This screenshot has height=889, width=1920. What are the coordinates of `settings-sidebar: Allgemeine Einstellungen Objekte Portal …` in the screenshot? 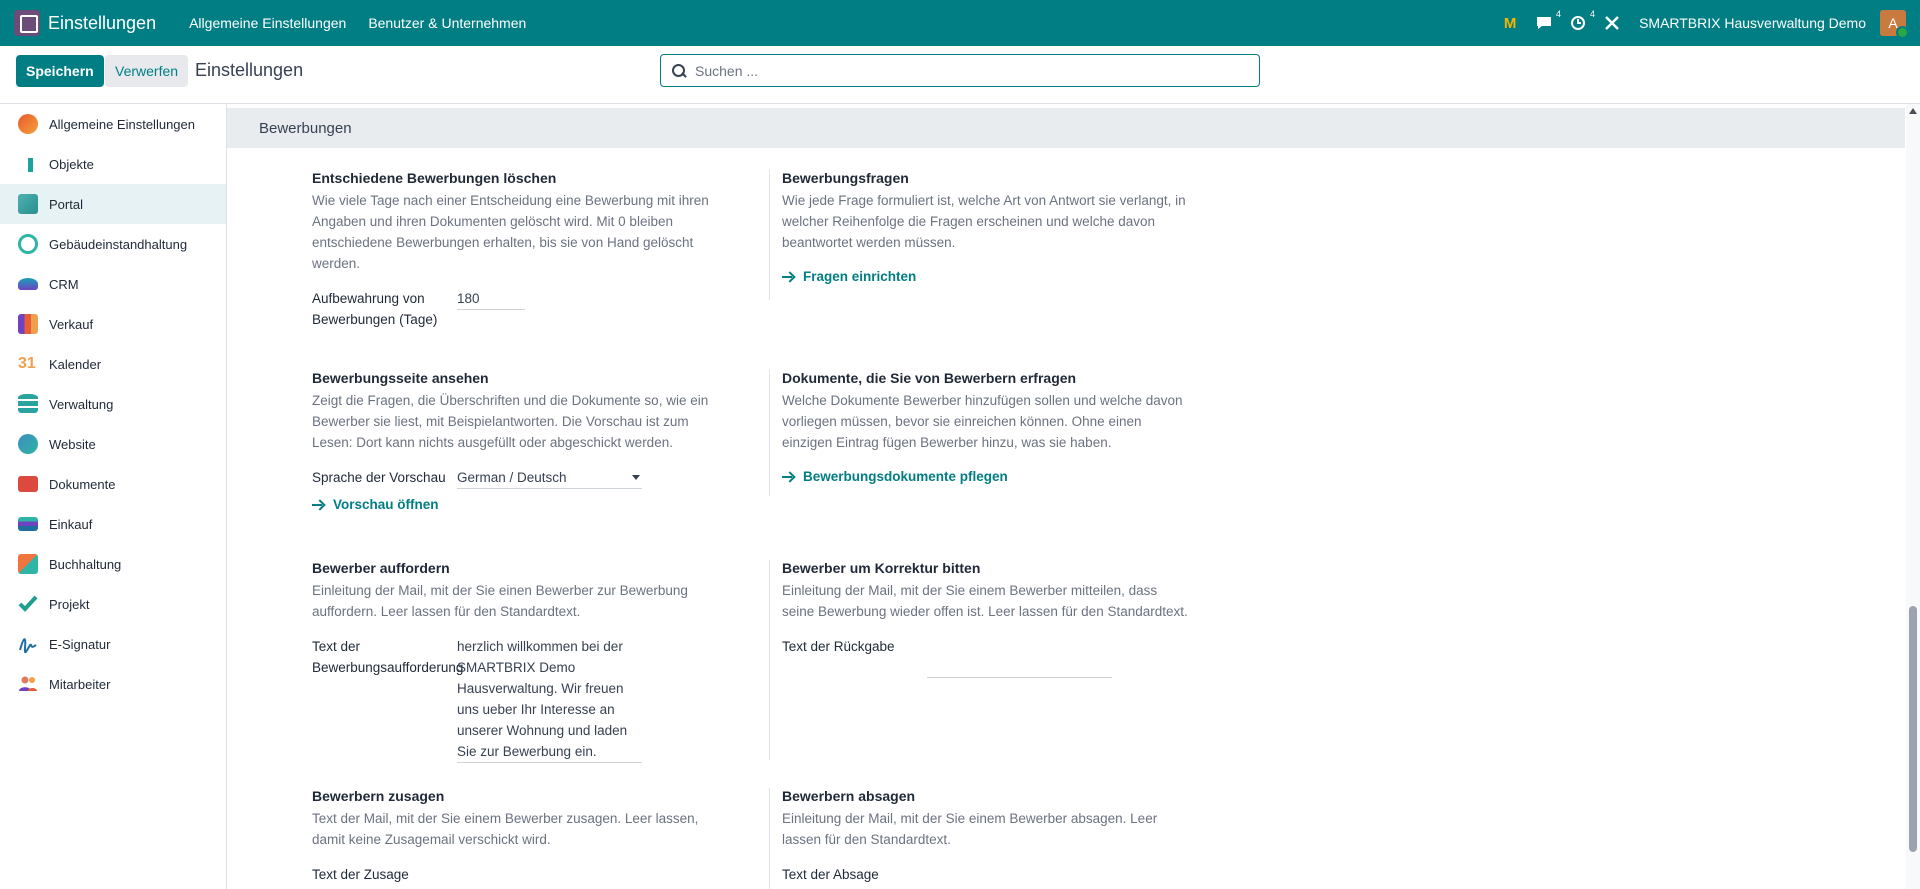 It's located at (113, 496).